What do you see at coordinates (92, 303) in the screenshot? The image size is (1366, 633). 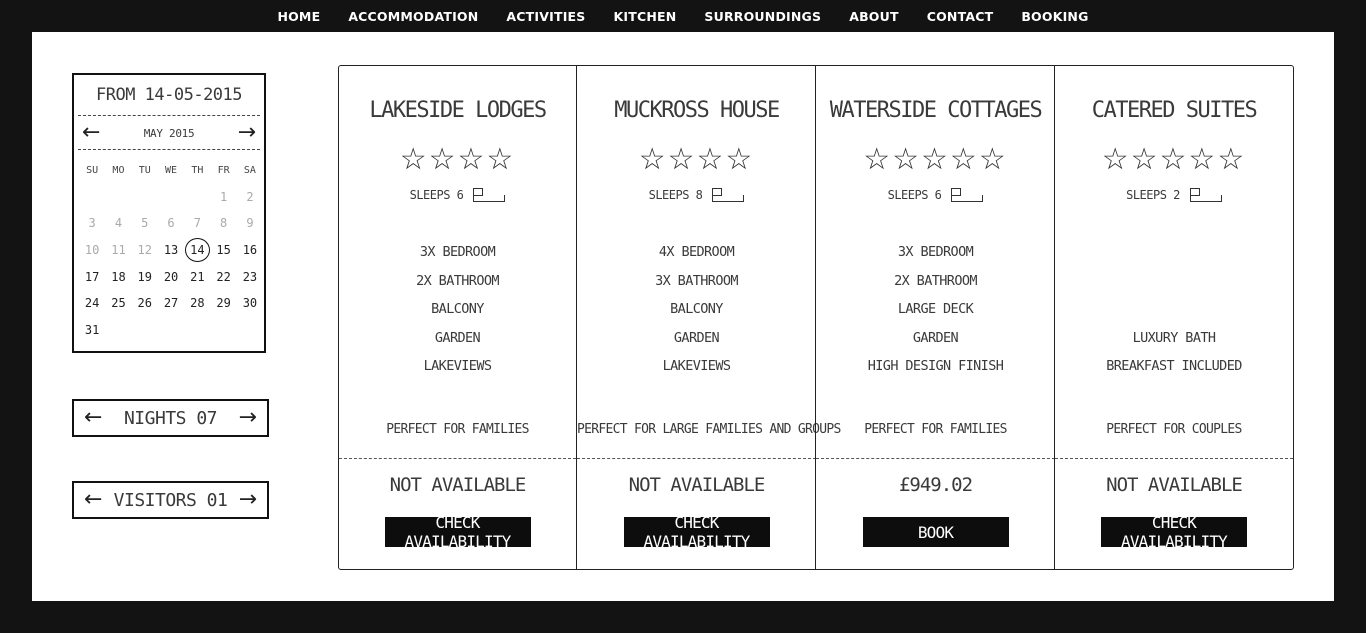 I see `calendar-day: 24` at bounding box center [92, 303].